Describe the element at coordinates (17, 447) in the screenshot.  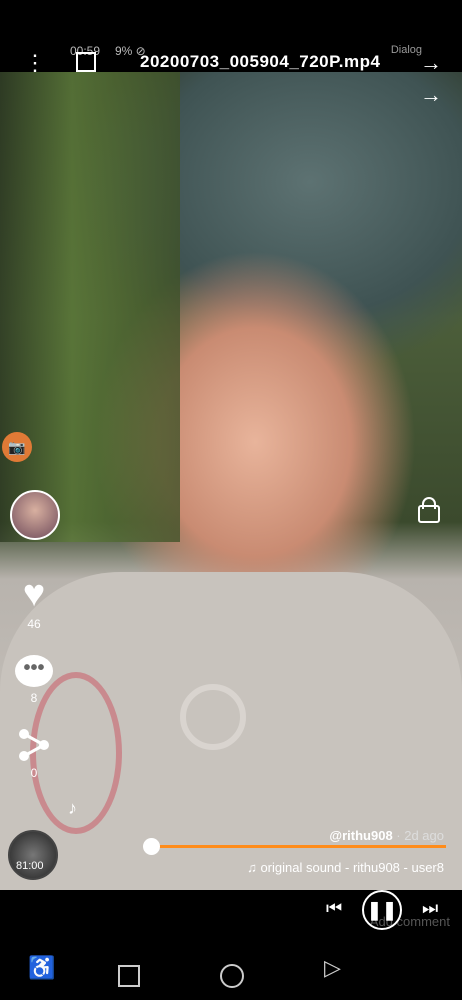
I see `camera-icon: 📷` at that location.